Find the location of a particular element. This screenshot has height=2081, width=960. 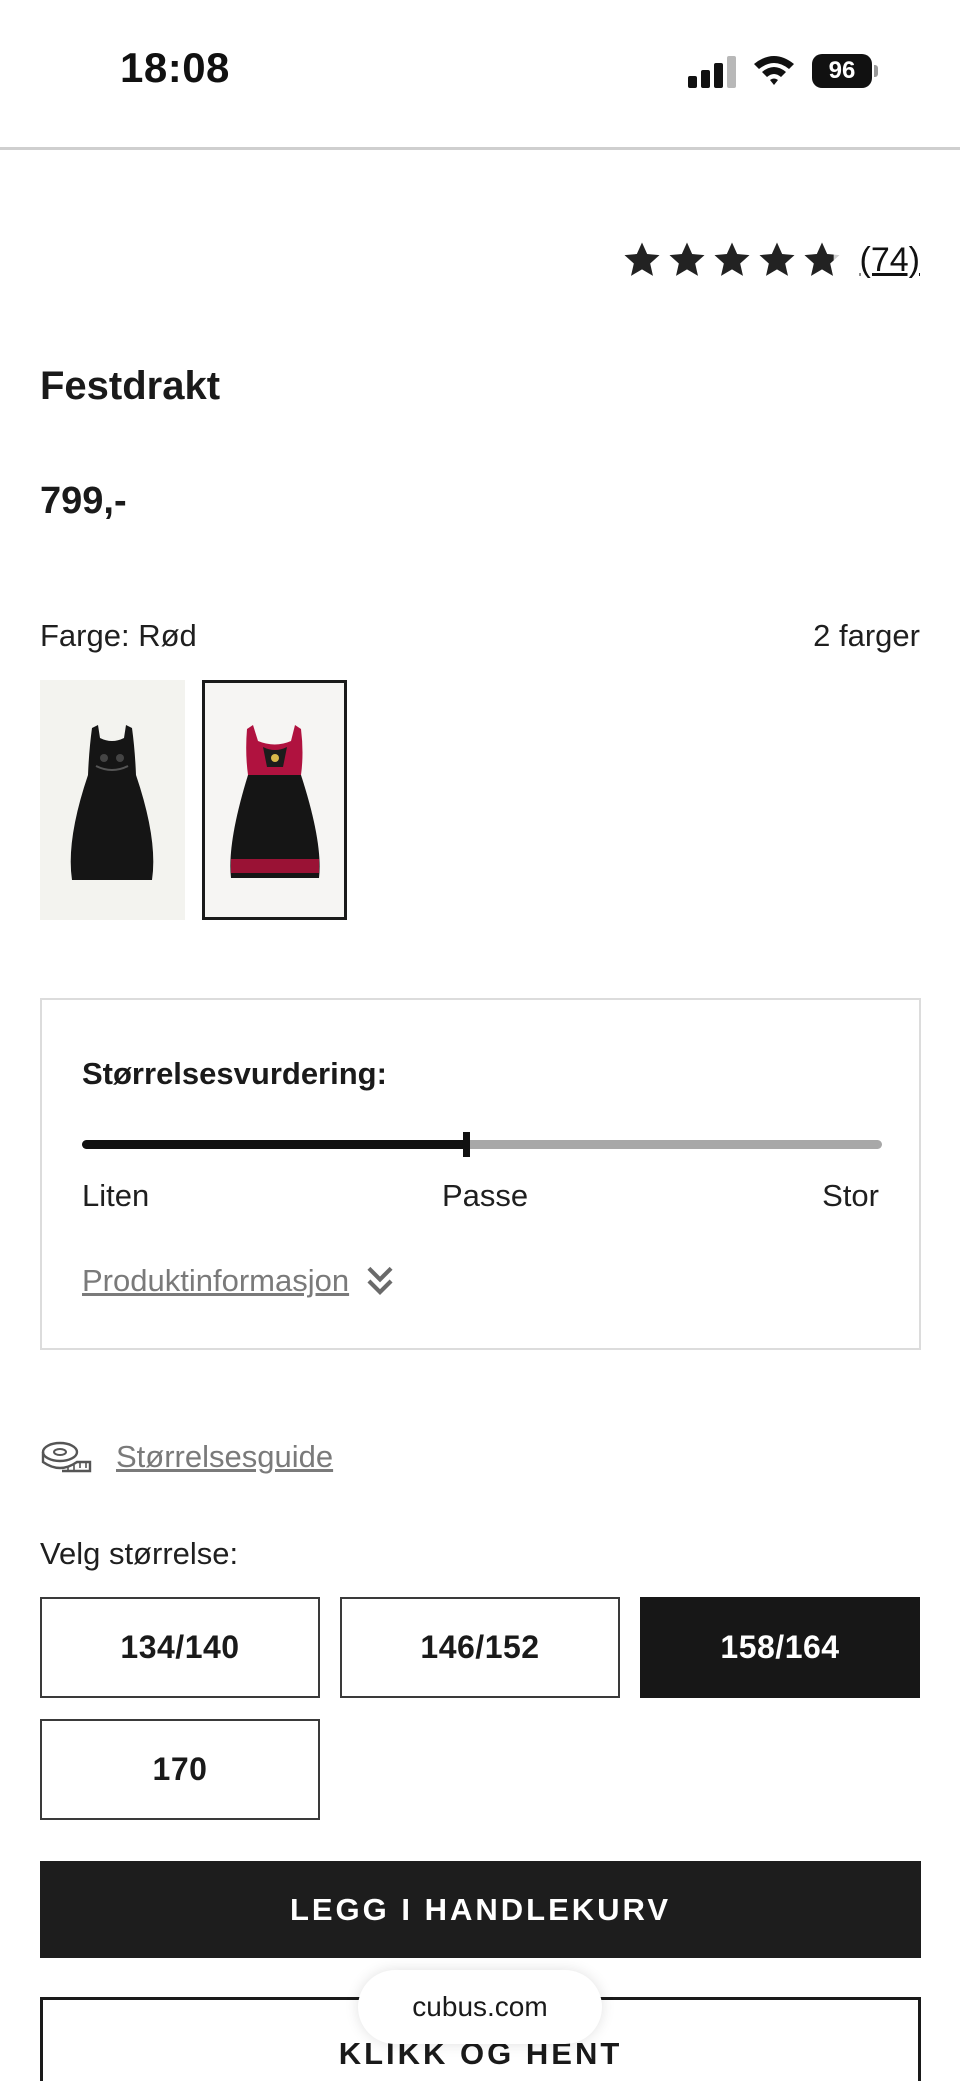

battery-icon: 96 is located at coordinates (845, 71).